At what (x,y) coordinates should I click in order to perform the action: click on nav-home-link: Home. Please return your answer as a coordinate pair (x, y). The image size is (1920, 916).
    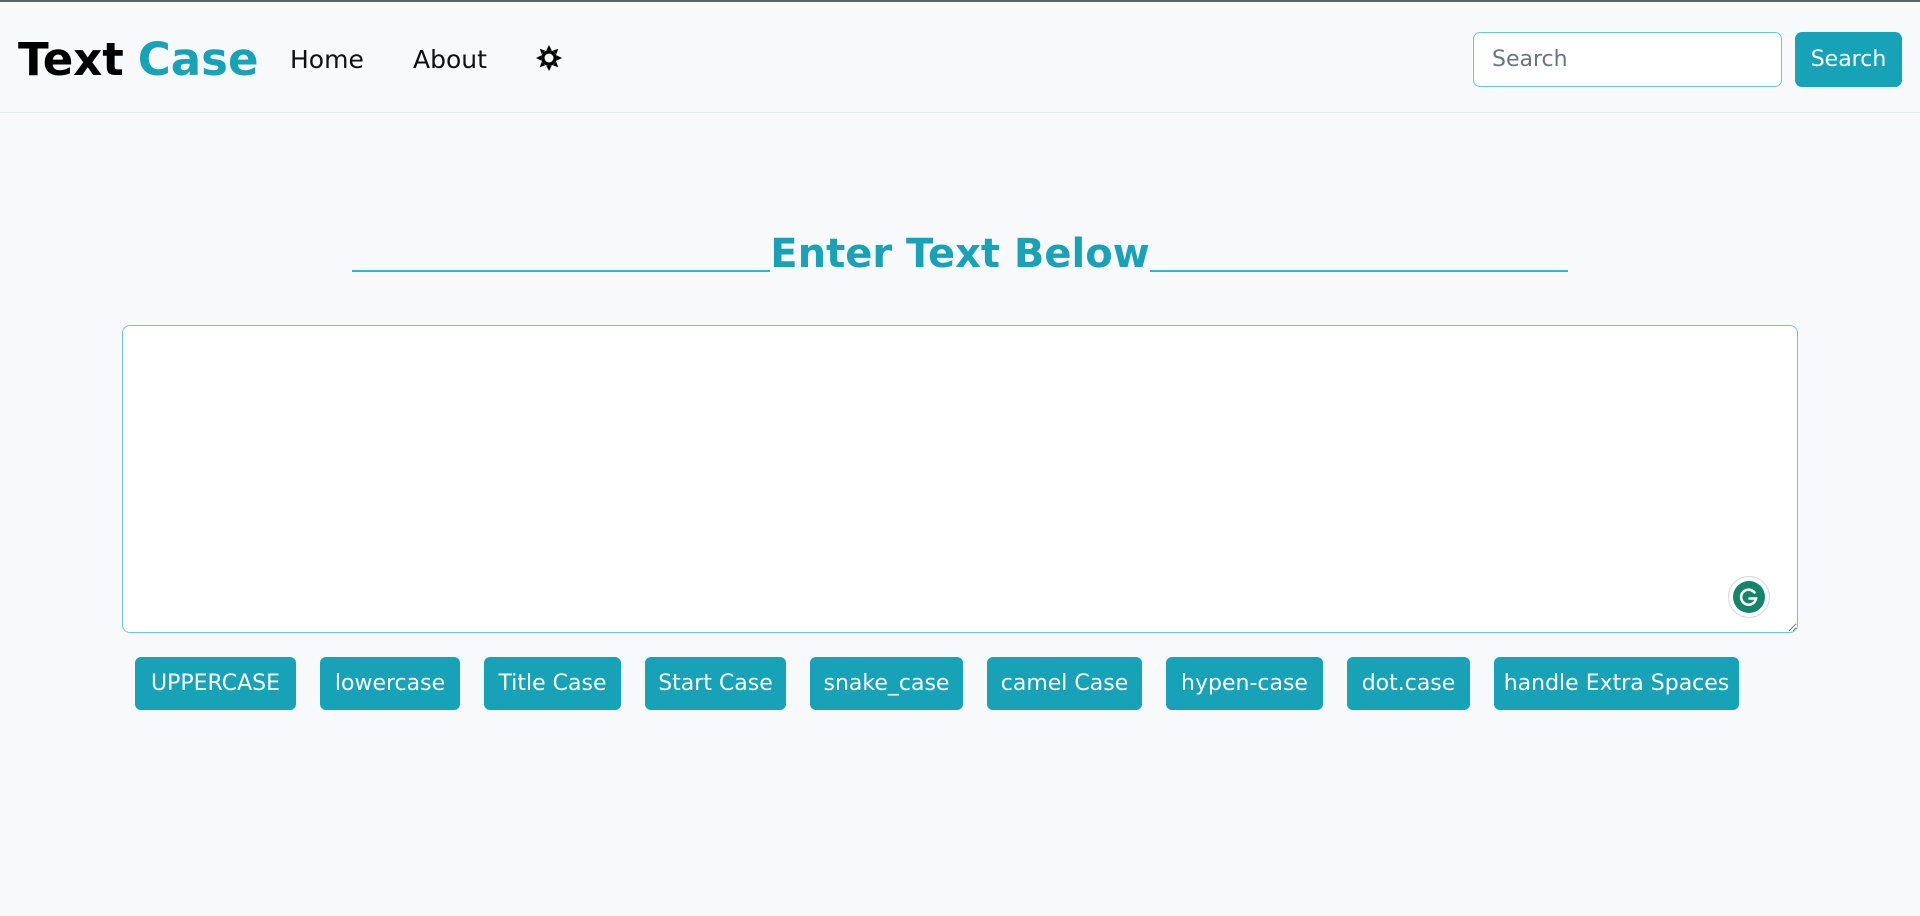
    Looking at the image, I should click on (327, 60).